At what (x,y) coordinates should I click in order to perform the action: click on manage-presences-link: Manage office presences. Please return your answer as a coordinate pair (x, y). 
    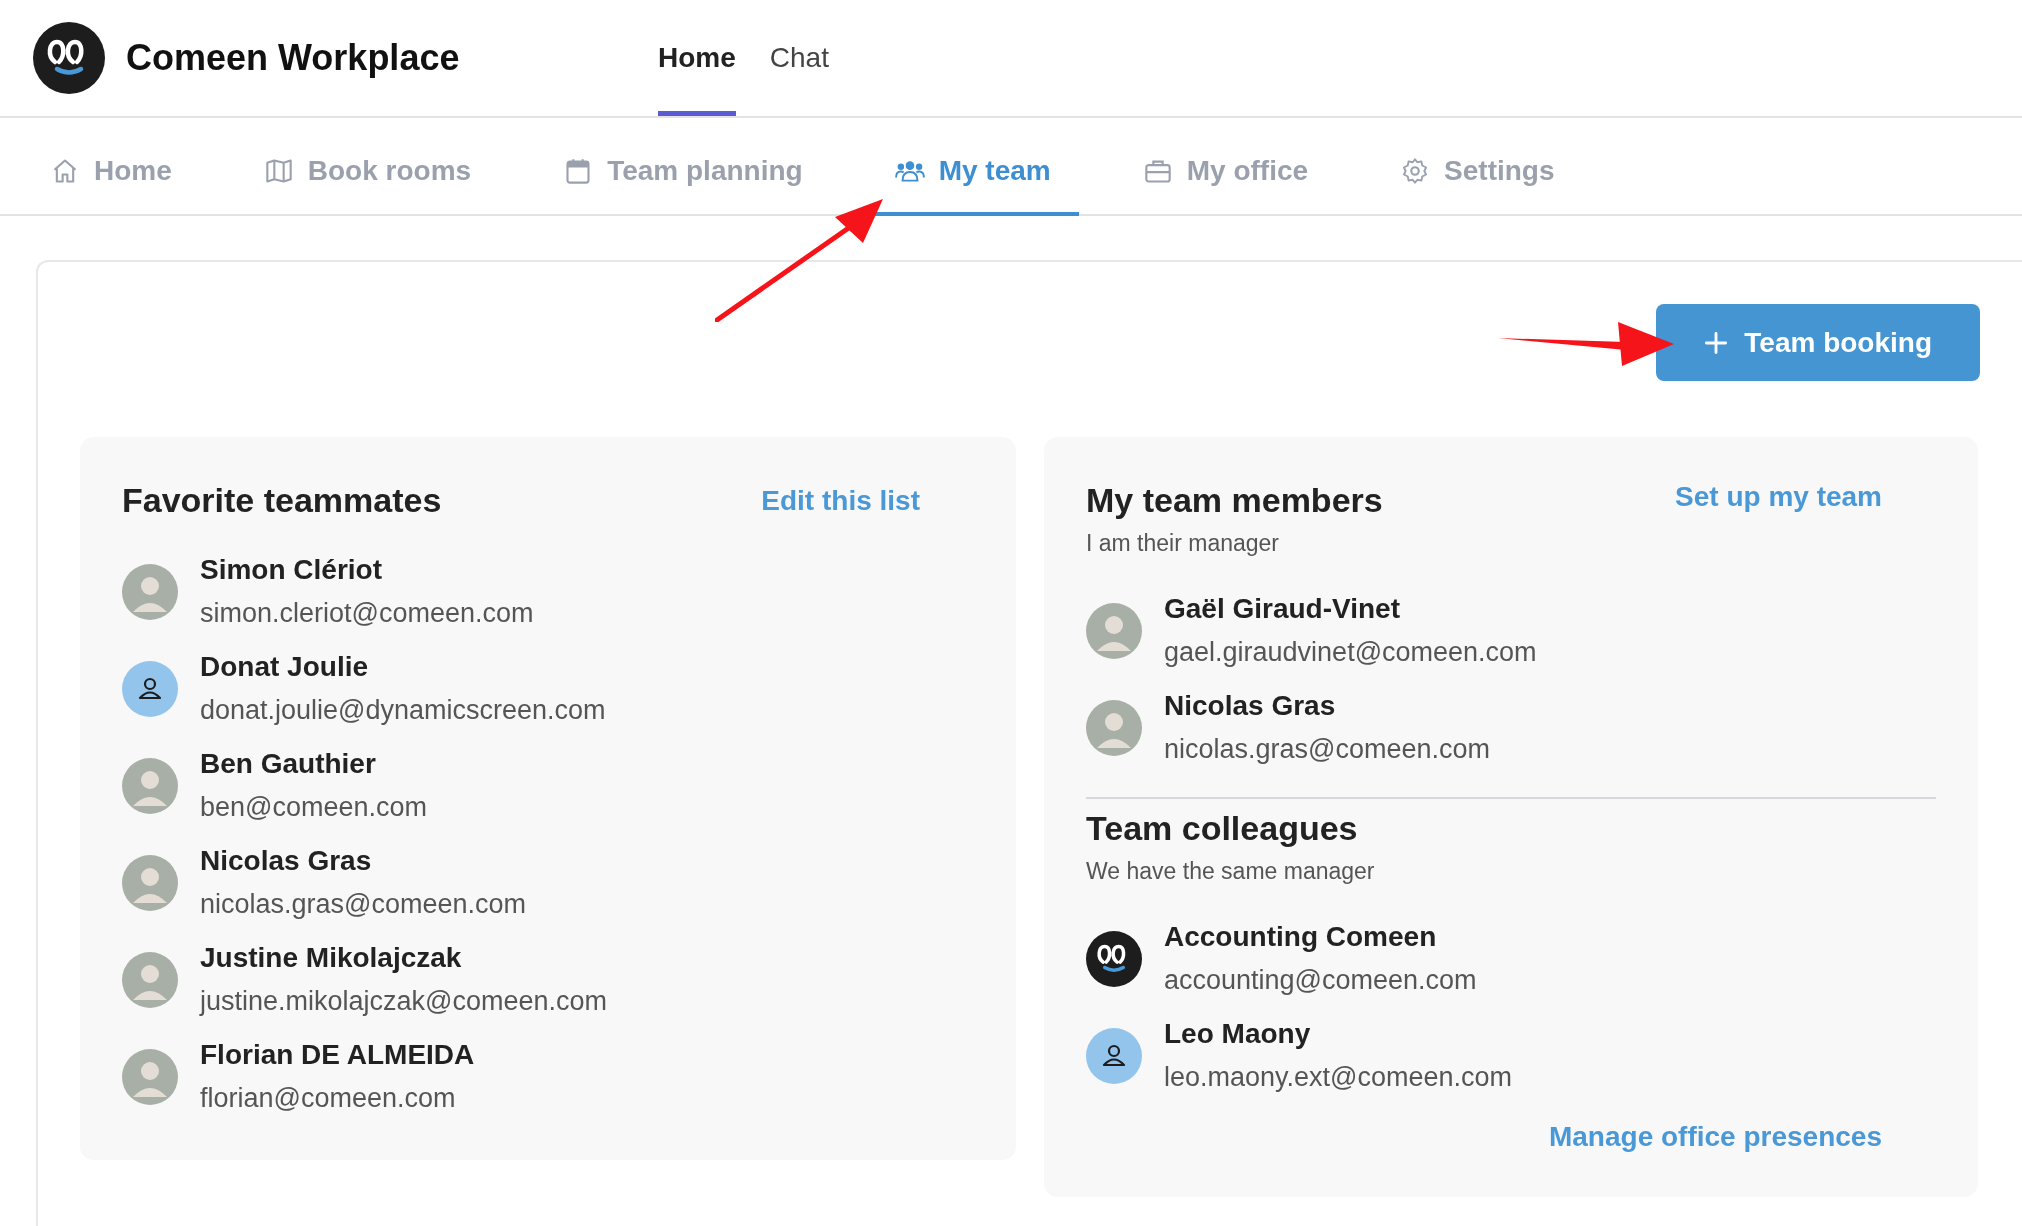
    Looking at the image, I should click on (1715, 1137).